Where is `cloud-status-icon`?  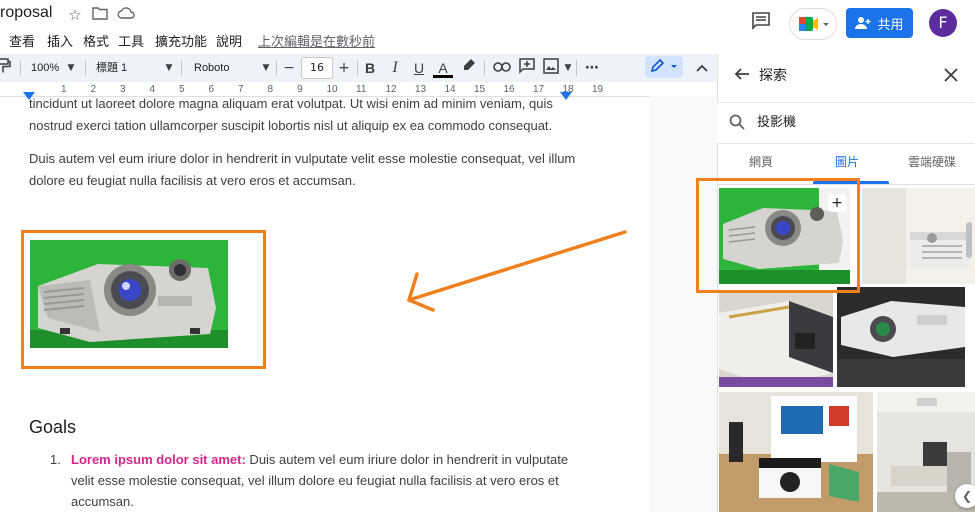
cloud-status-icon is located at coordinates (126, 15).